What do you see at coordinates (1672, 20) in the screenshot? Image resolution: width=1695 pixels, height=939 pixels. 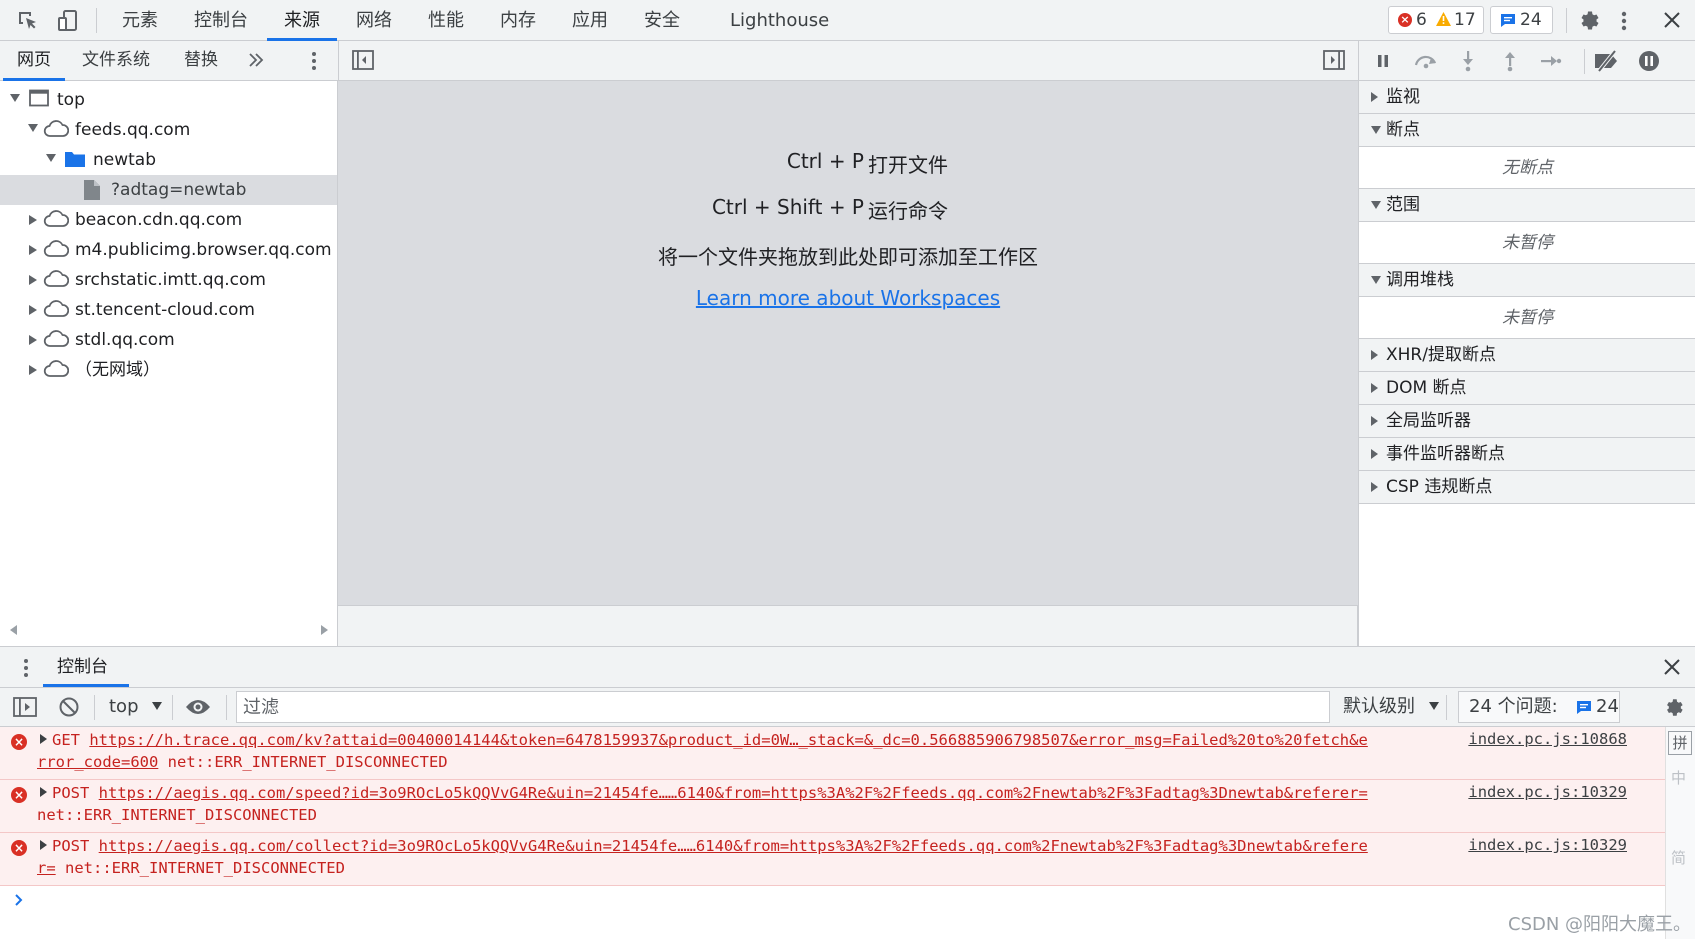 I see `close-devtools-icon` at bounding box center [1672, 20].